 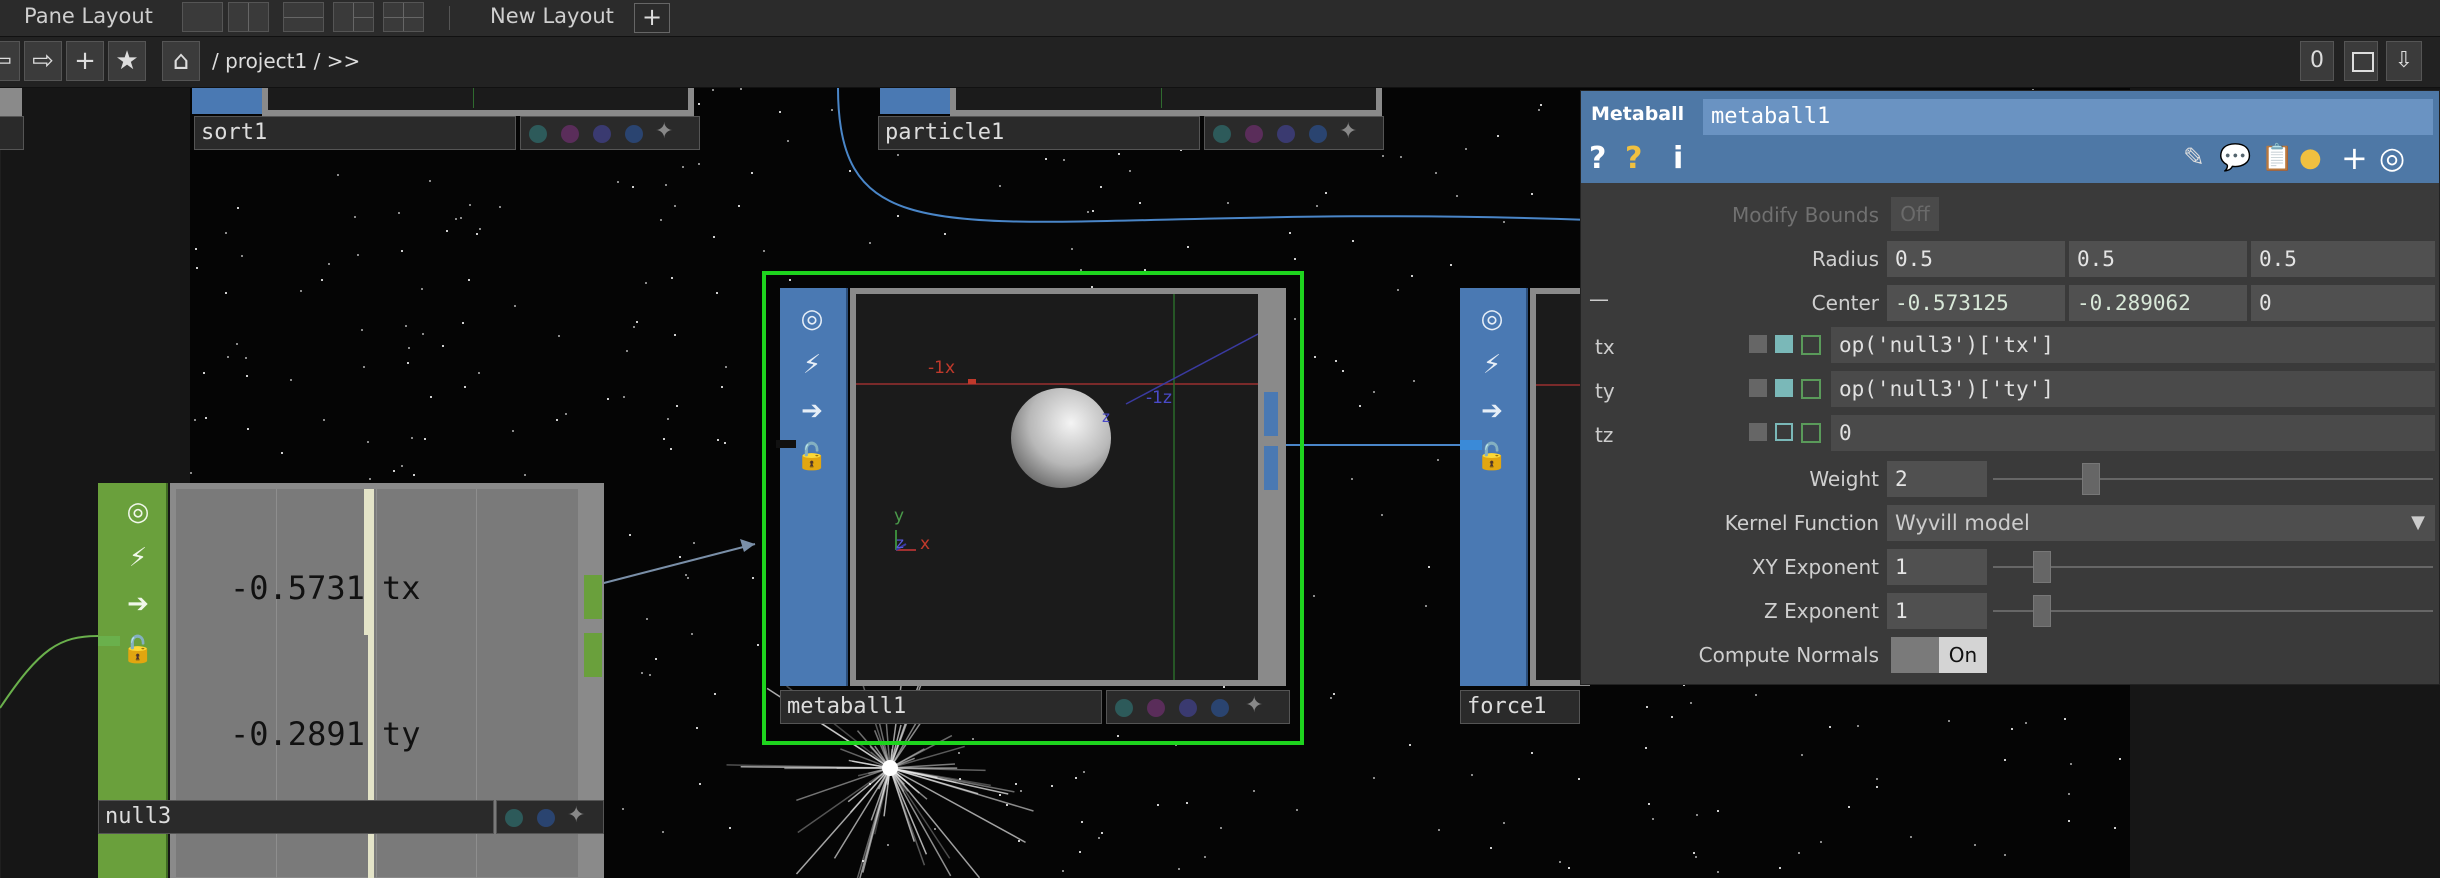 I want to click on center-x-field: -0.573125, so click(x=1976, y=303).